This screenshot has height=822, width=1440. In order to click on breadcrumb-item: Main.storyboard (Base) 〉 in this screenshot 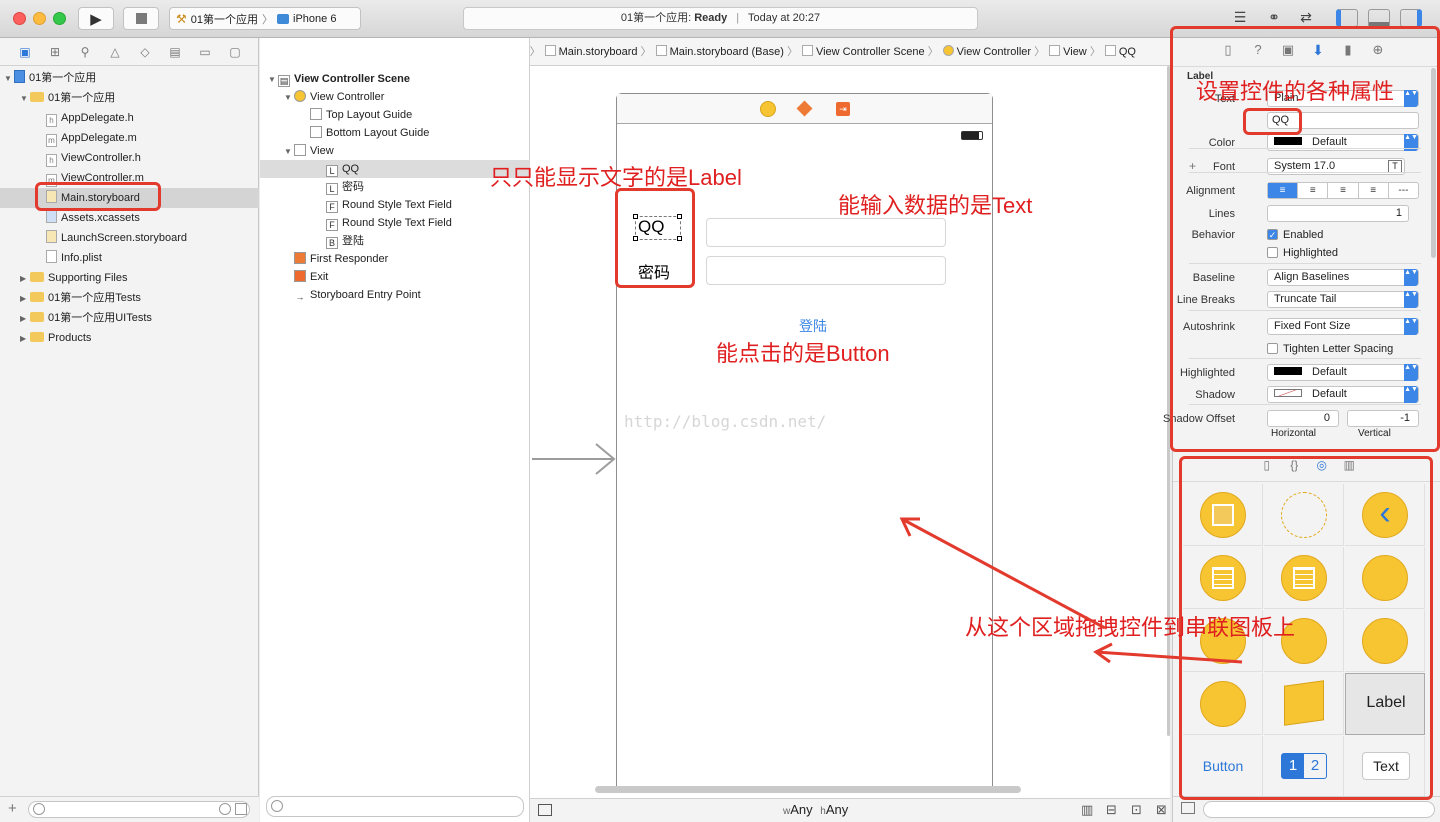, I will do `click(726, 52)`.